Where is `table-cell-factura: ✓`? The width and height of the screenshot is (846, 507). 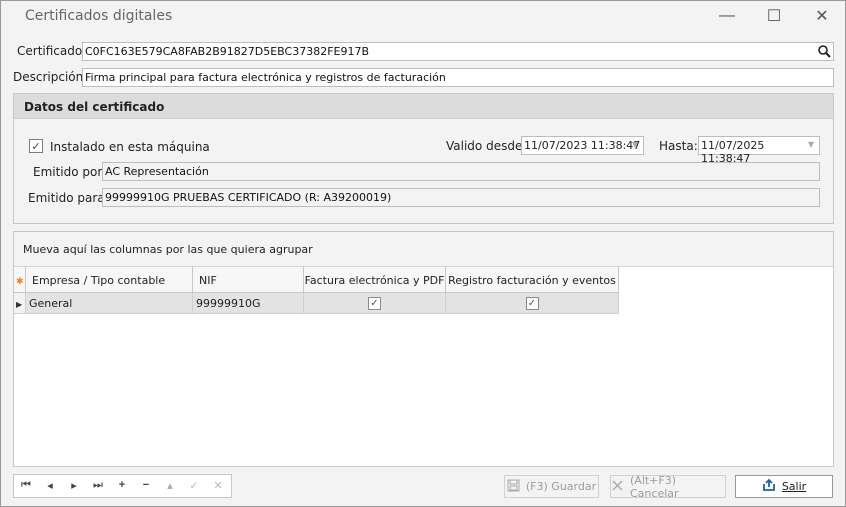 table-cell-factura: ✓ is located at coordinates (375, 303).